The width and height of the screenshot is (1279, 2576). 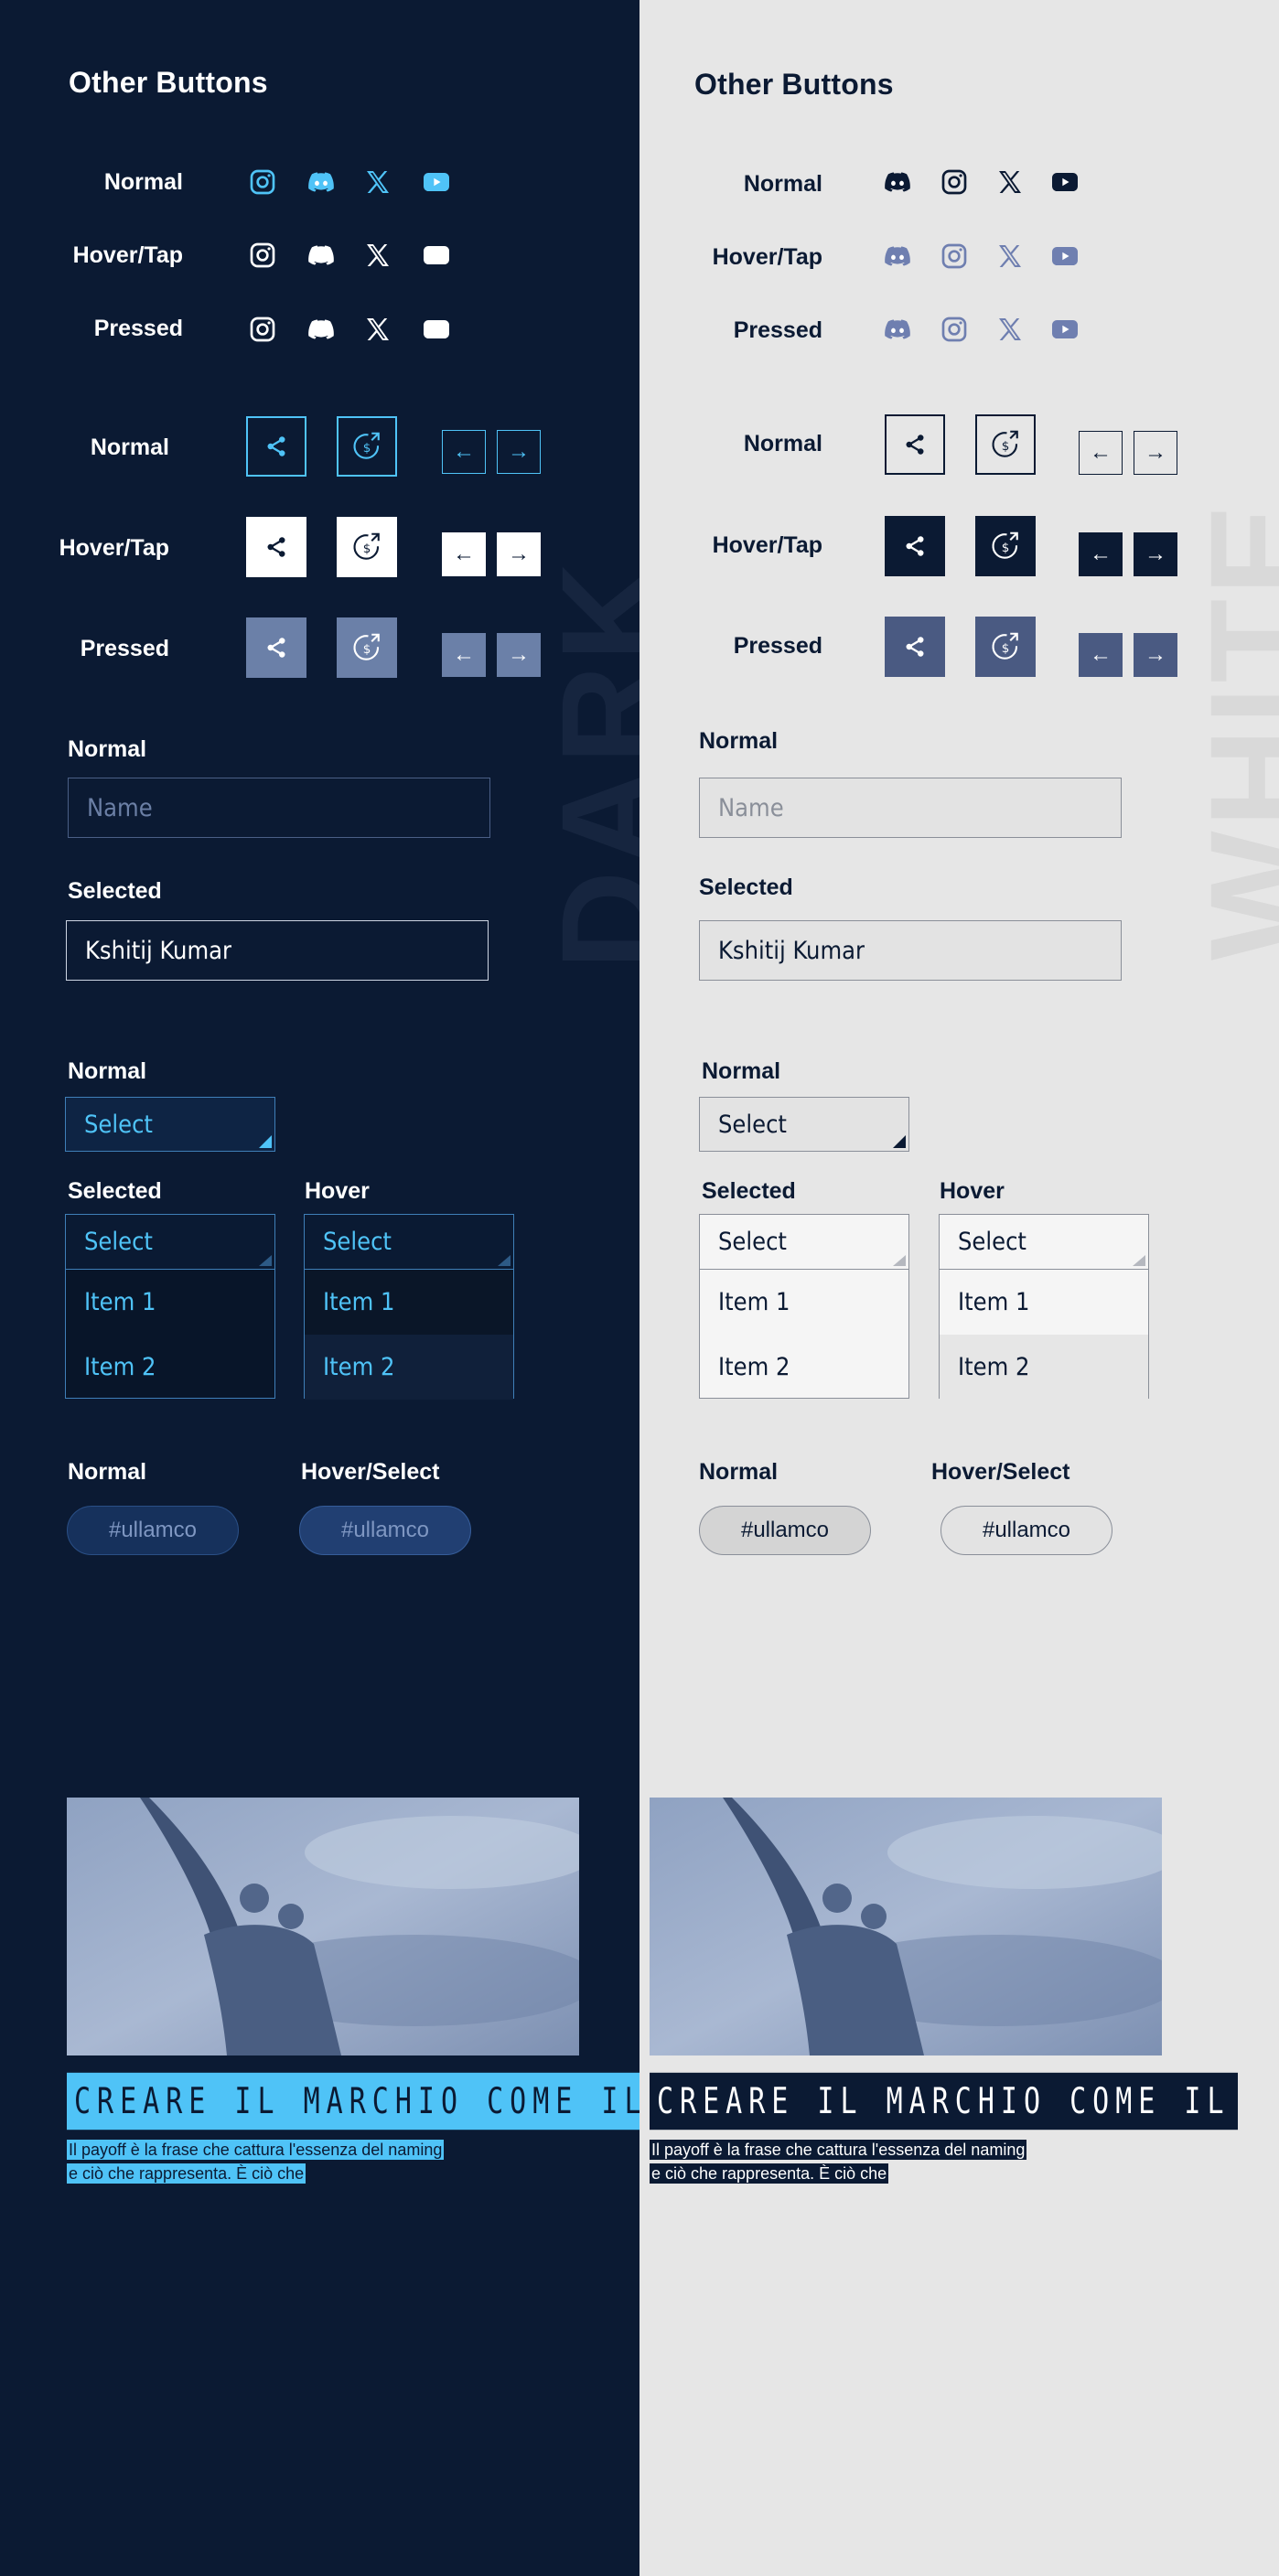 I want to click on select-value: Select, so click(x=752, y=1124).